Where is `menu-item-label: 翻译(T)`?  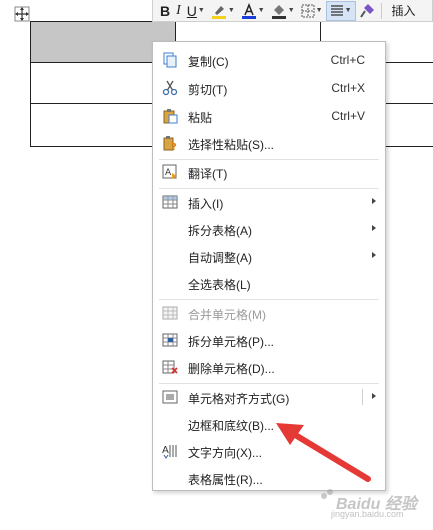
menu-item-label: 翻译(T) is located at coordinates (208, 174).